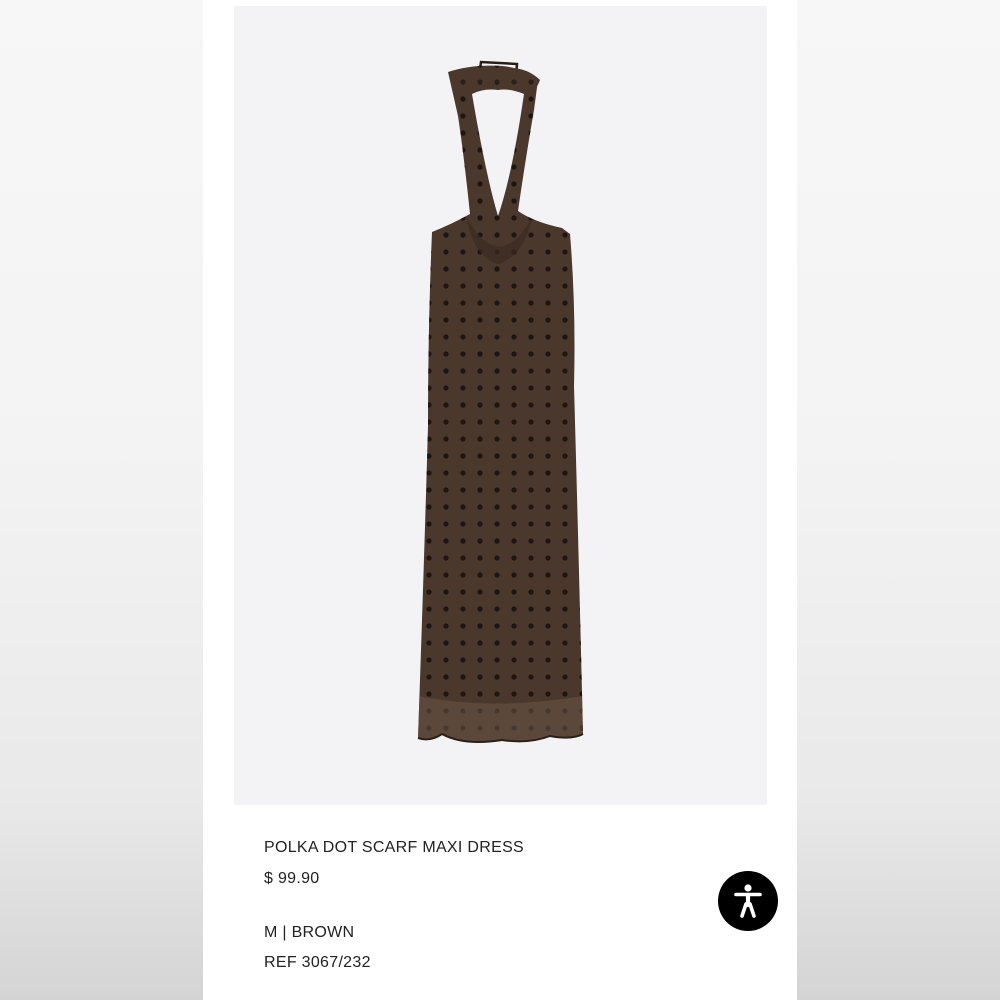 This screenshot has height=1000, width=1000. What do you see at coordinates (292, 878) in the screenshot?
I see `product-price: $ 99.90` at bounding box center [292, 878].